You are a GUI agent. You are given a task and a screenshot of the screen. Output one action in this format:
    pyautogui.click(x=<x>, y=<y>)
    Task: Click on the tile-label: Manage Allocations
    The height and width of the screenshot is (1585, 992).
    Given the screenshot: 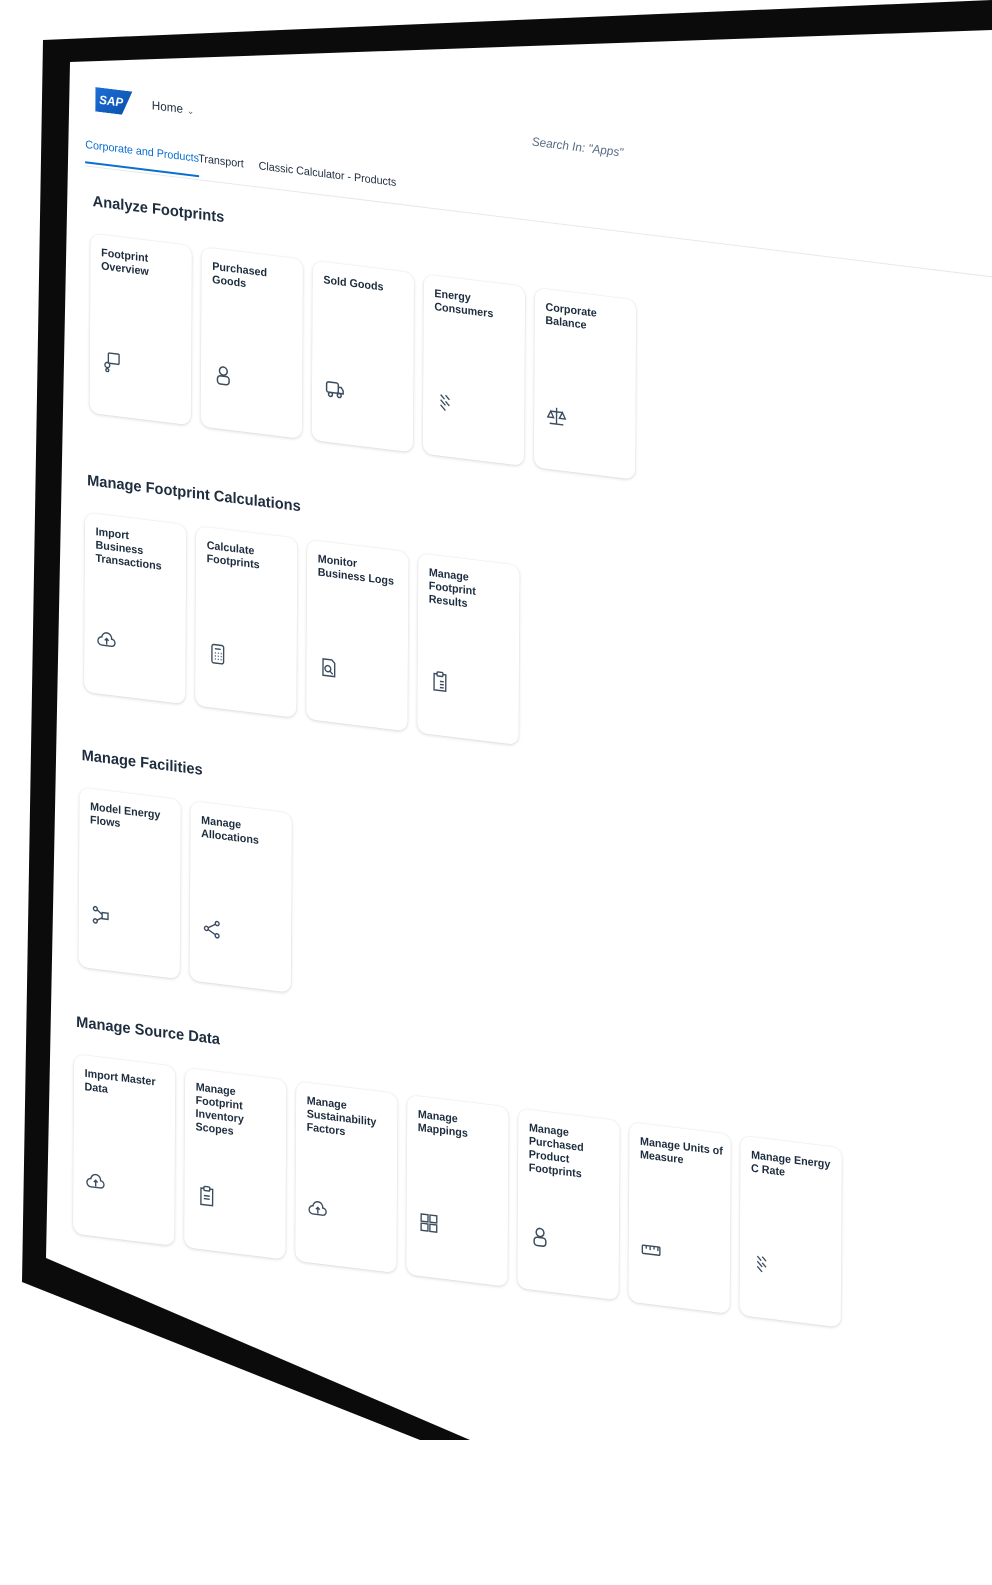 What is the action you would take?
    pyautogui.click(x=230, y=831)
    